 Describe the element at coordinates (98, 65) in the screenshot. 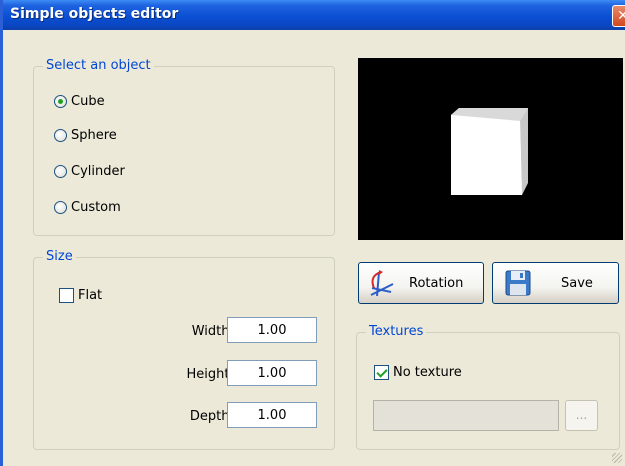

I see `select-object-legend: Select an object` at that location.